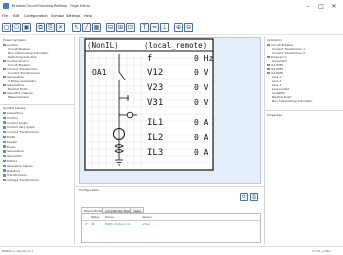 This screenshot has width=343, height=255. I want to click on row-status: OK, so click(93, 224).